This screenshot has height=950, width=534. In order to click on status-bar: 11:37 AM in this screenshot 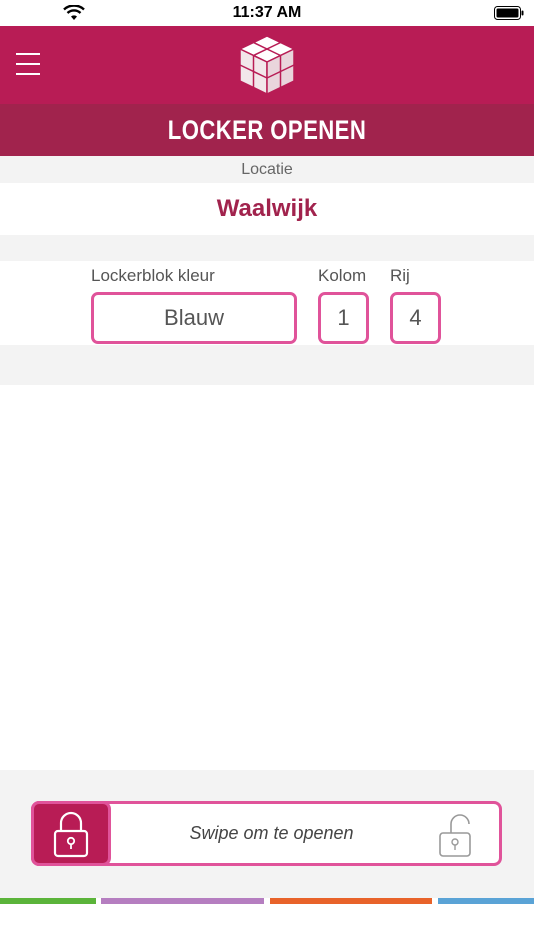, I will do `click(267, 13)`.